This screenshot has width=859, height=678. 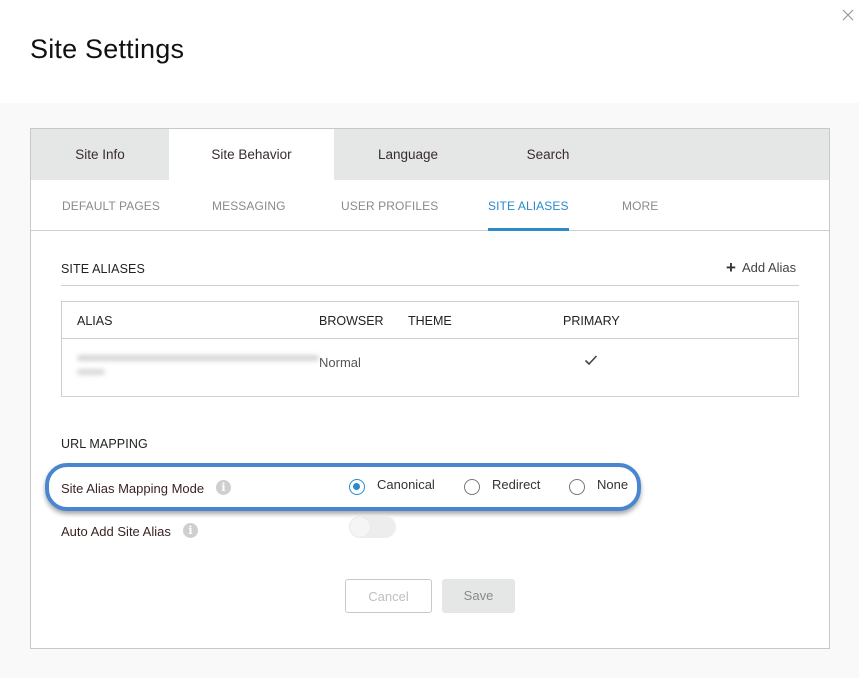 What do you see at coordinates (528, 205) in the screenshot?
I see `subtab-site-aliases: SITE ALIASES` at bounding box center [528, 205].